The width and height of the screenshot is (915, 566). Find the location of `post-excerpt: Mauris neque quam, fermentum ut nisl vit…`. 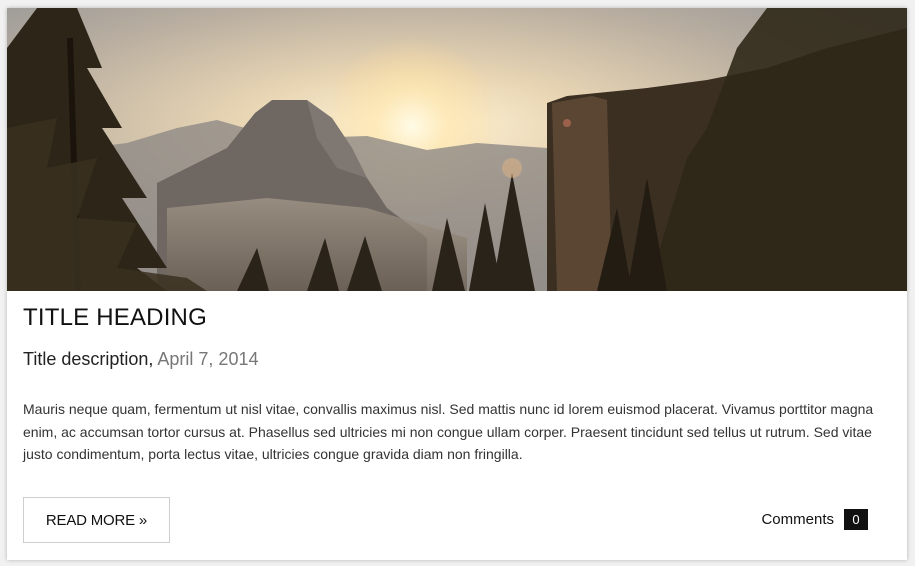

post-excerpt: Mauris neque quam, fermentum ut nisl vit… is located at coordinates (448, 431).